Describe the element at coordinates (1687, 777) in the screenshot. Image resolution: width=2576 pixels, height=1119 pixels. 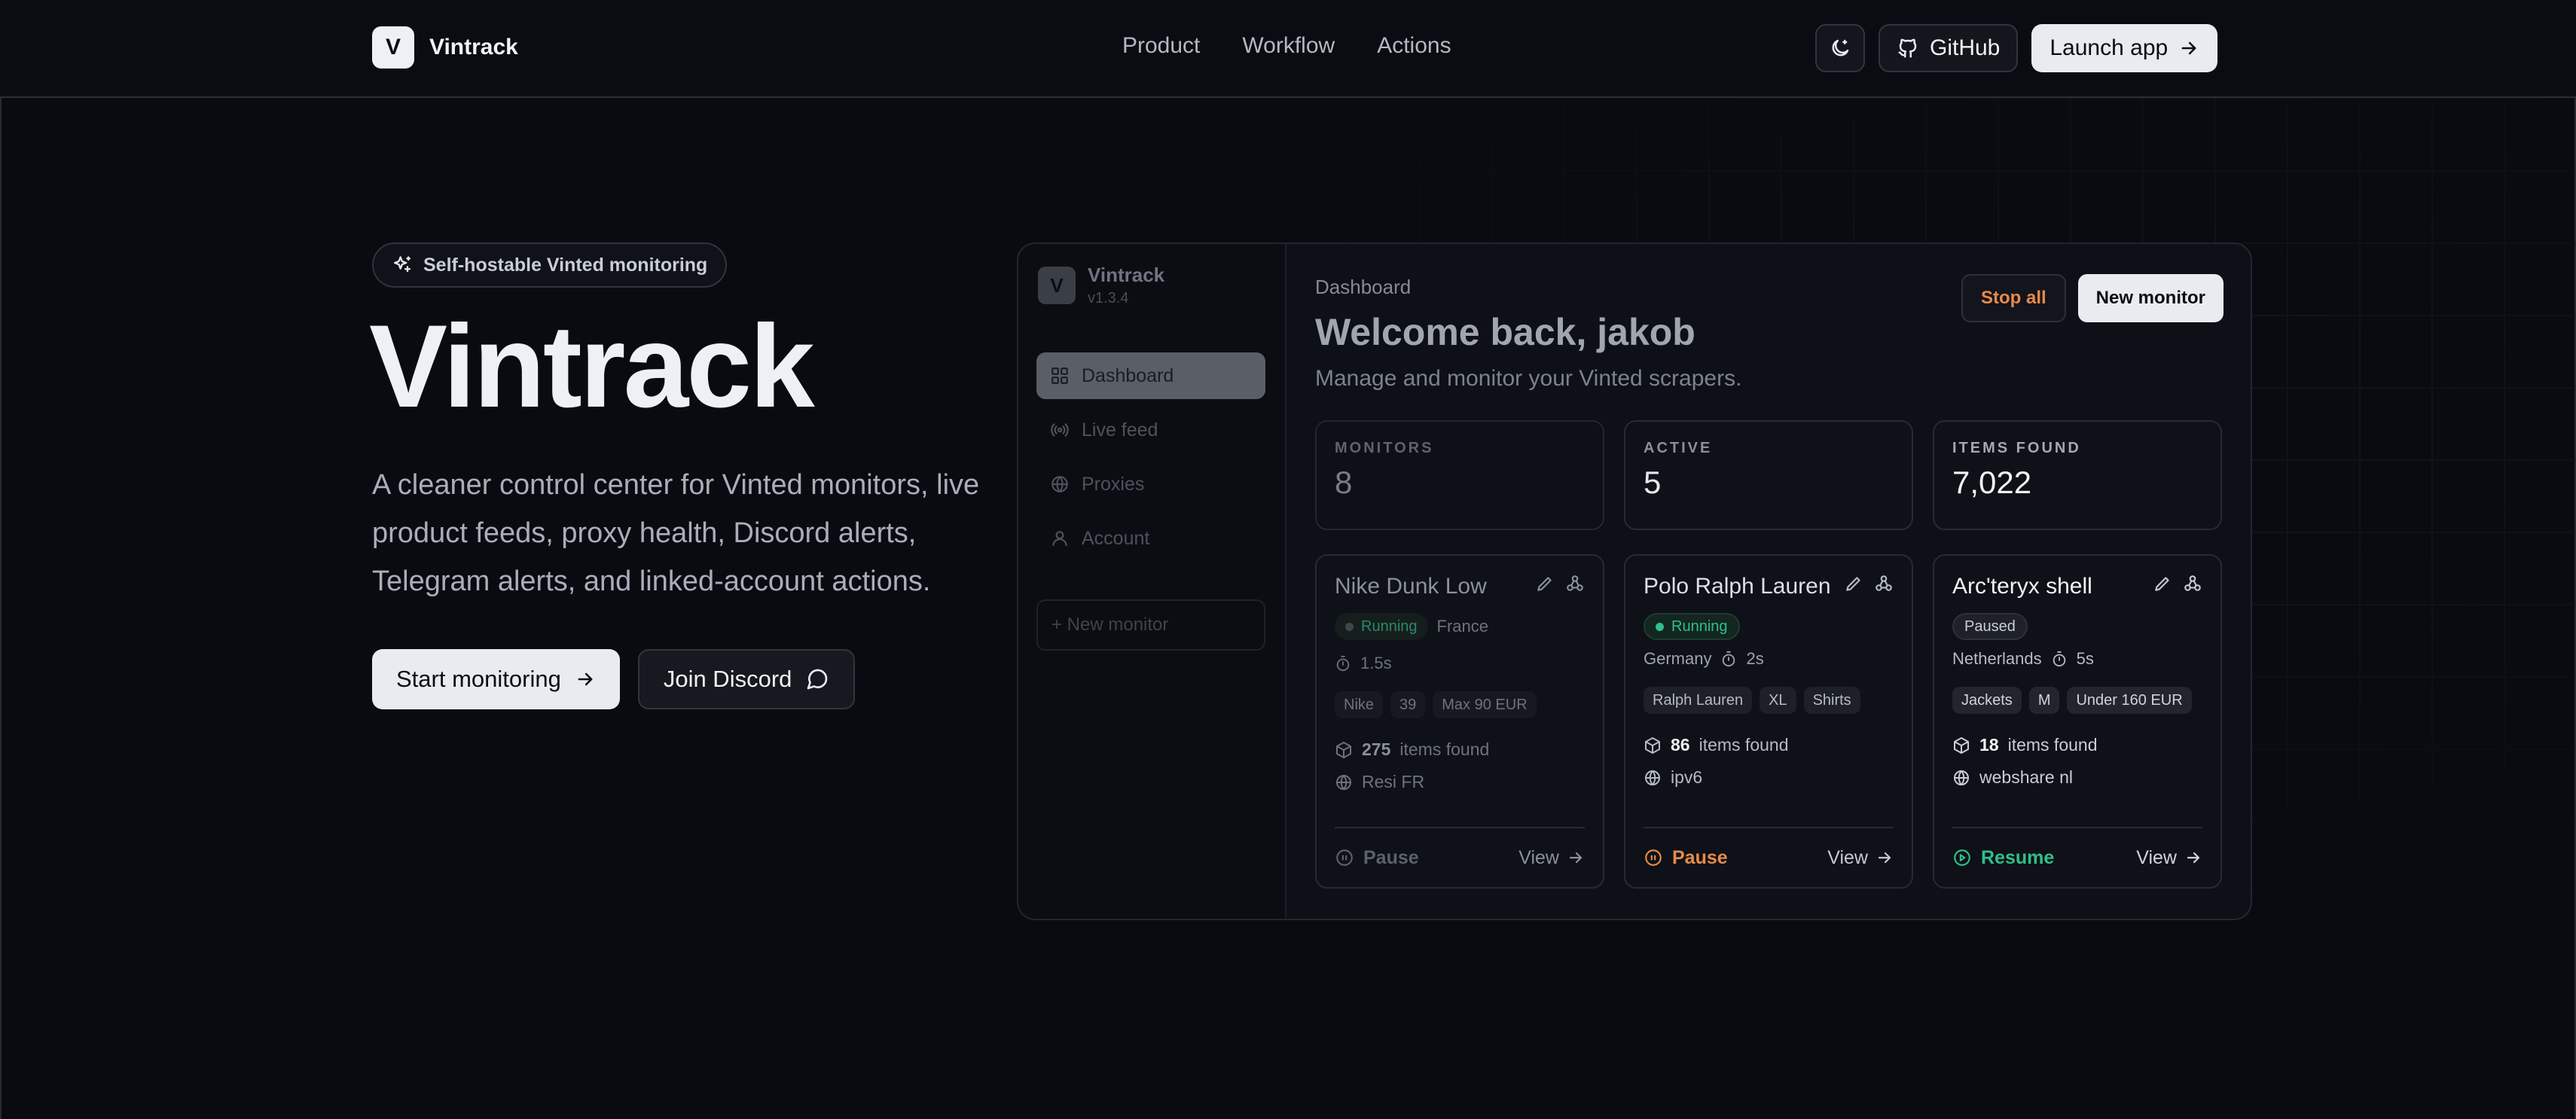
I see `proxy-name: ipv6` at that location.